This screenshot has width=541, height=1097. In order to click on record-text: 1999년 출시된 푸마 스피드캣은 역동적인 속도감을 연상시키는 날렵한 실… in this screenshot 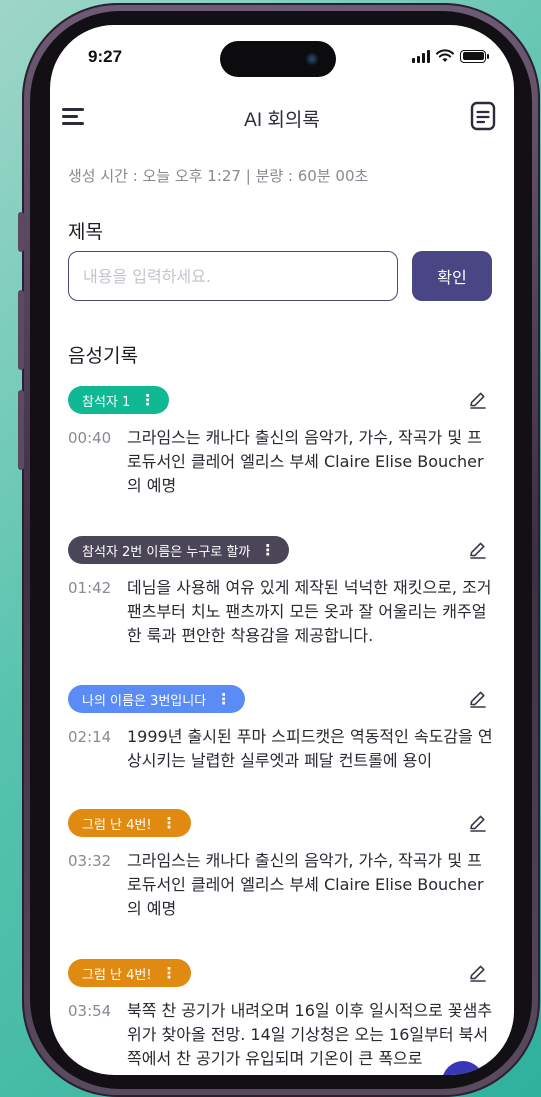, I will do `click(310, 748)`.